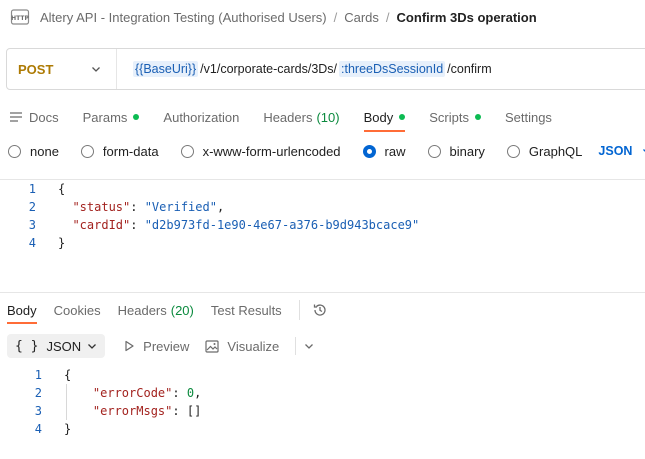  Describe the element at coordinates (22, 313) in the screenshot. I see `response-tab-body: Body` at that location.